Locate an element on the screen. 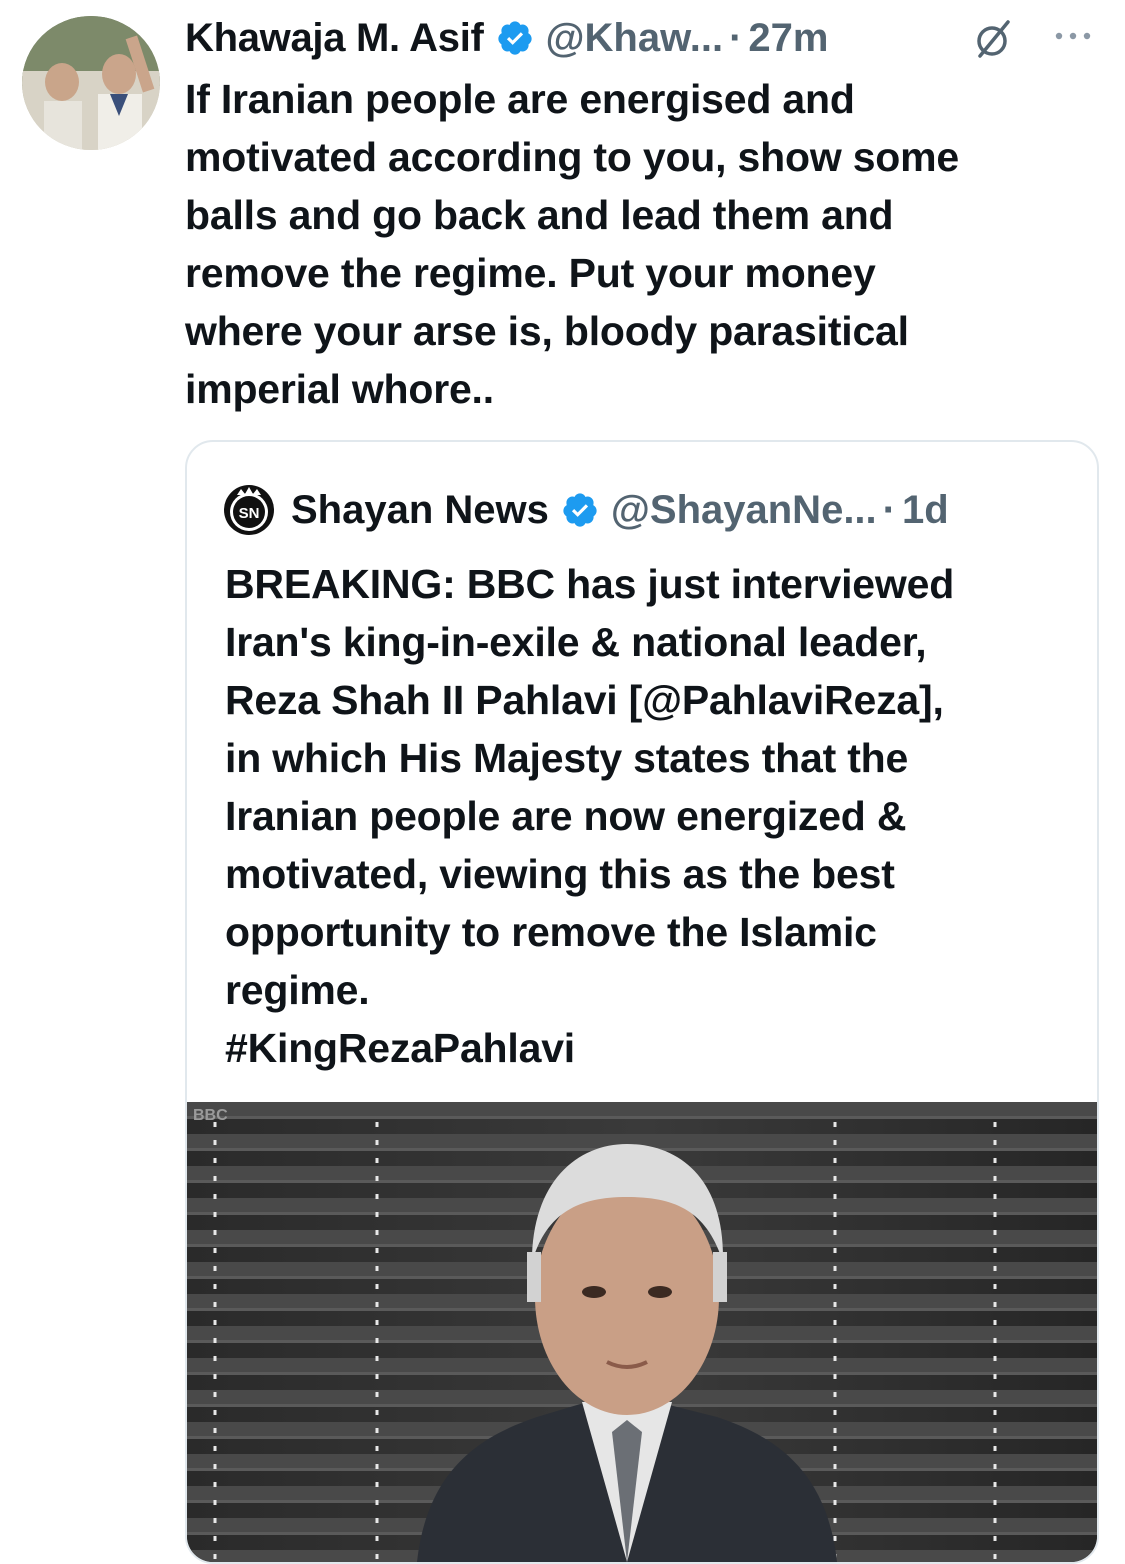 The height and width of the screenshot is (1564, 1125). author-avatar is located at coordinates (91, 83).